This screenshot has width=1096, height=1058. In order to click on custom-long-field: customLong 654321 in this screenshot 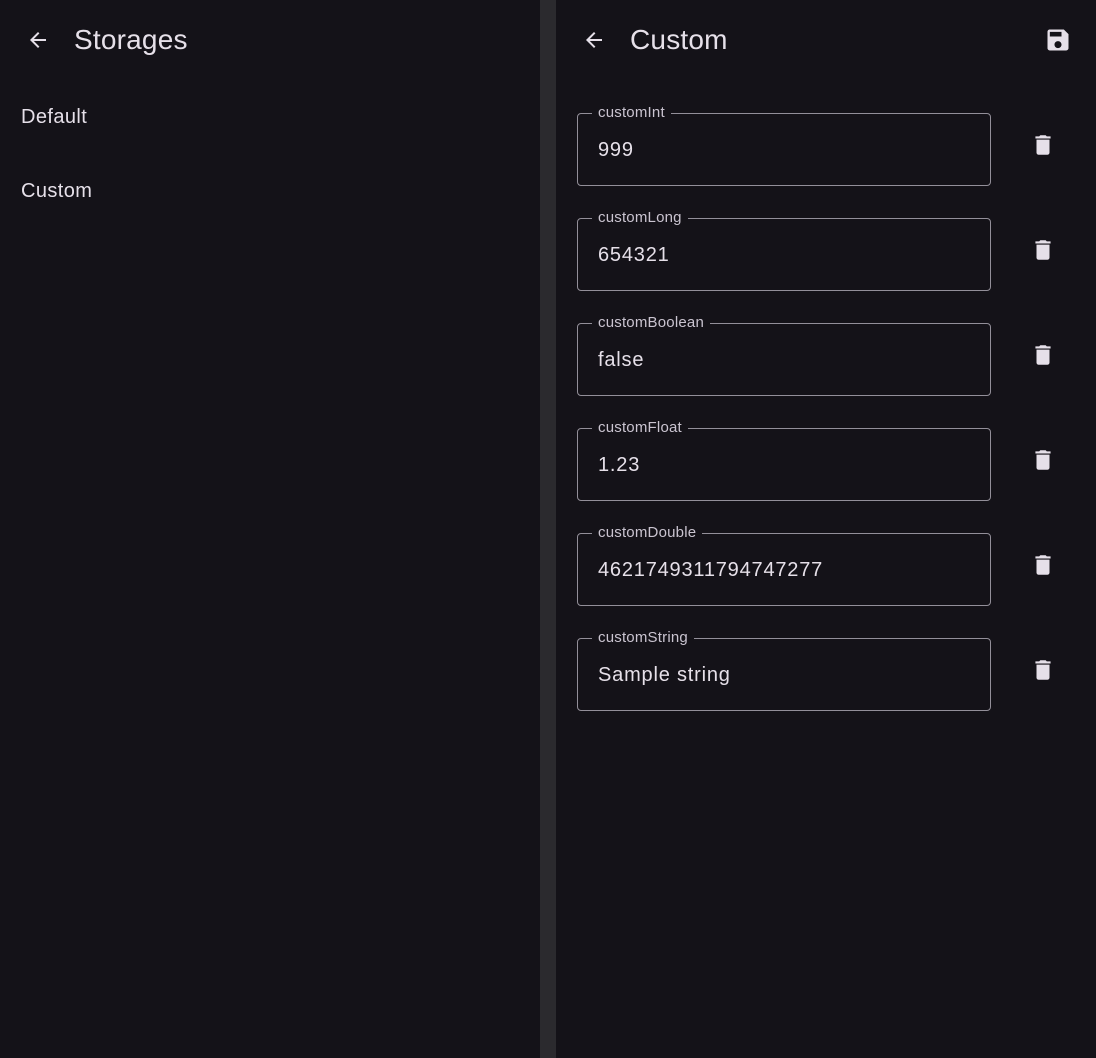, I will do `click(784, 250)`.